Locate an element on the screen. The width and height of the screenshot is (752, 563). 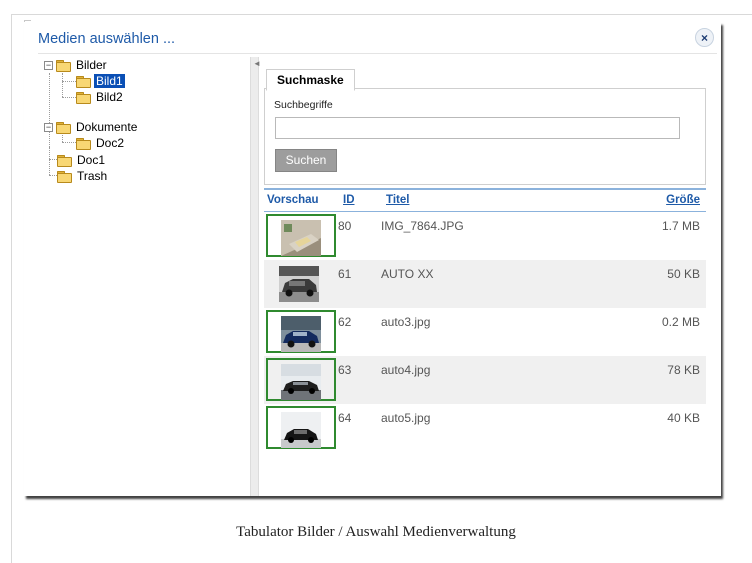
row-id: 63 is located at coordinates (345, 370).